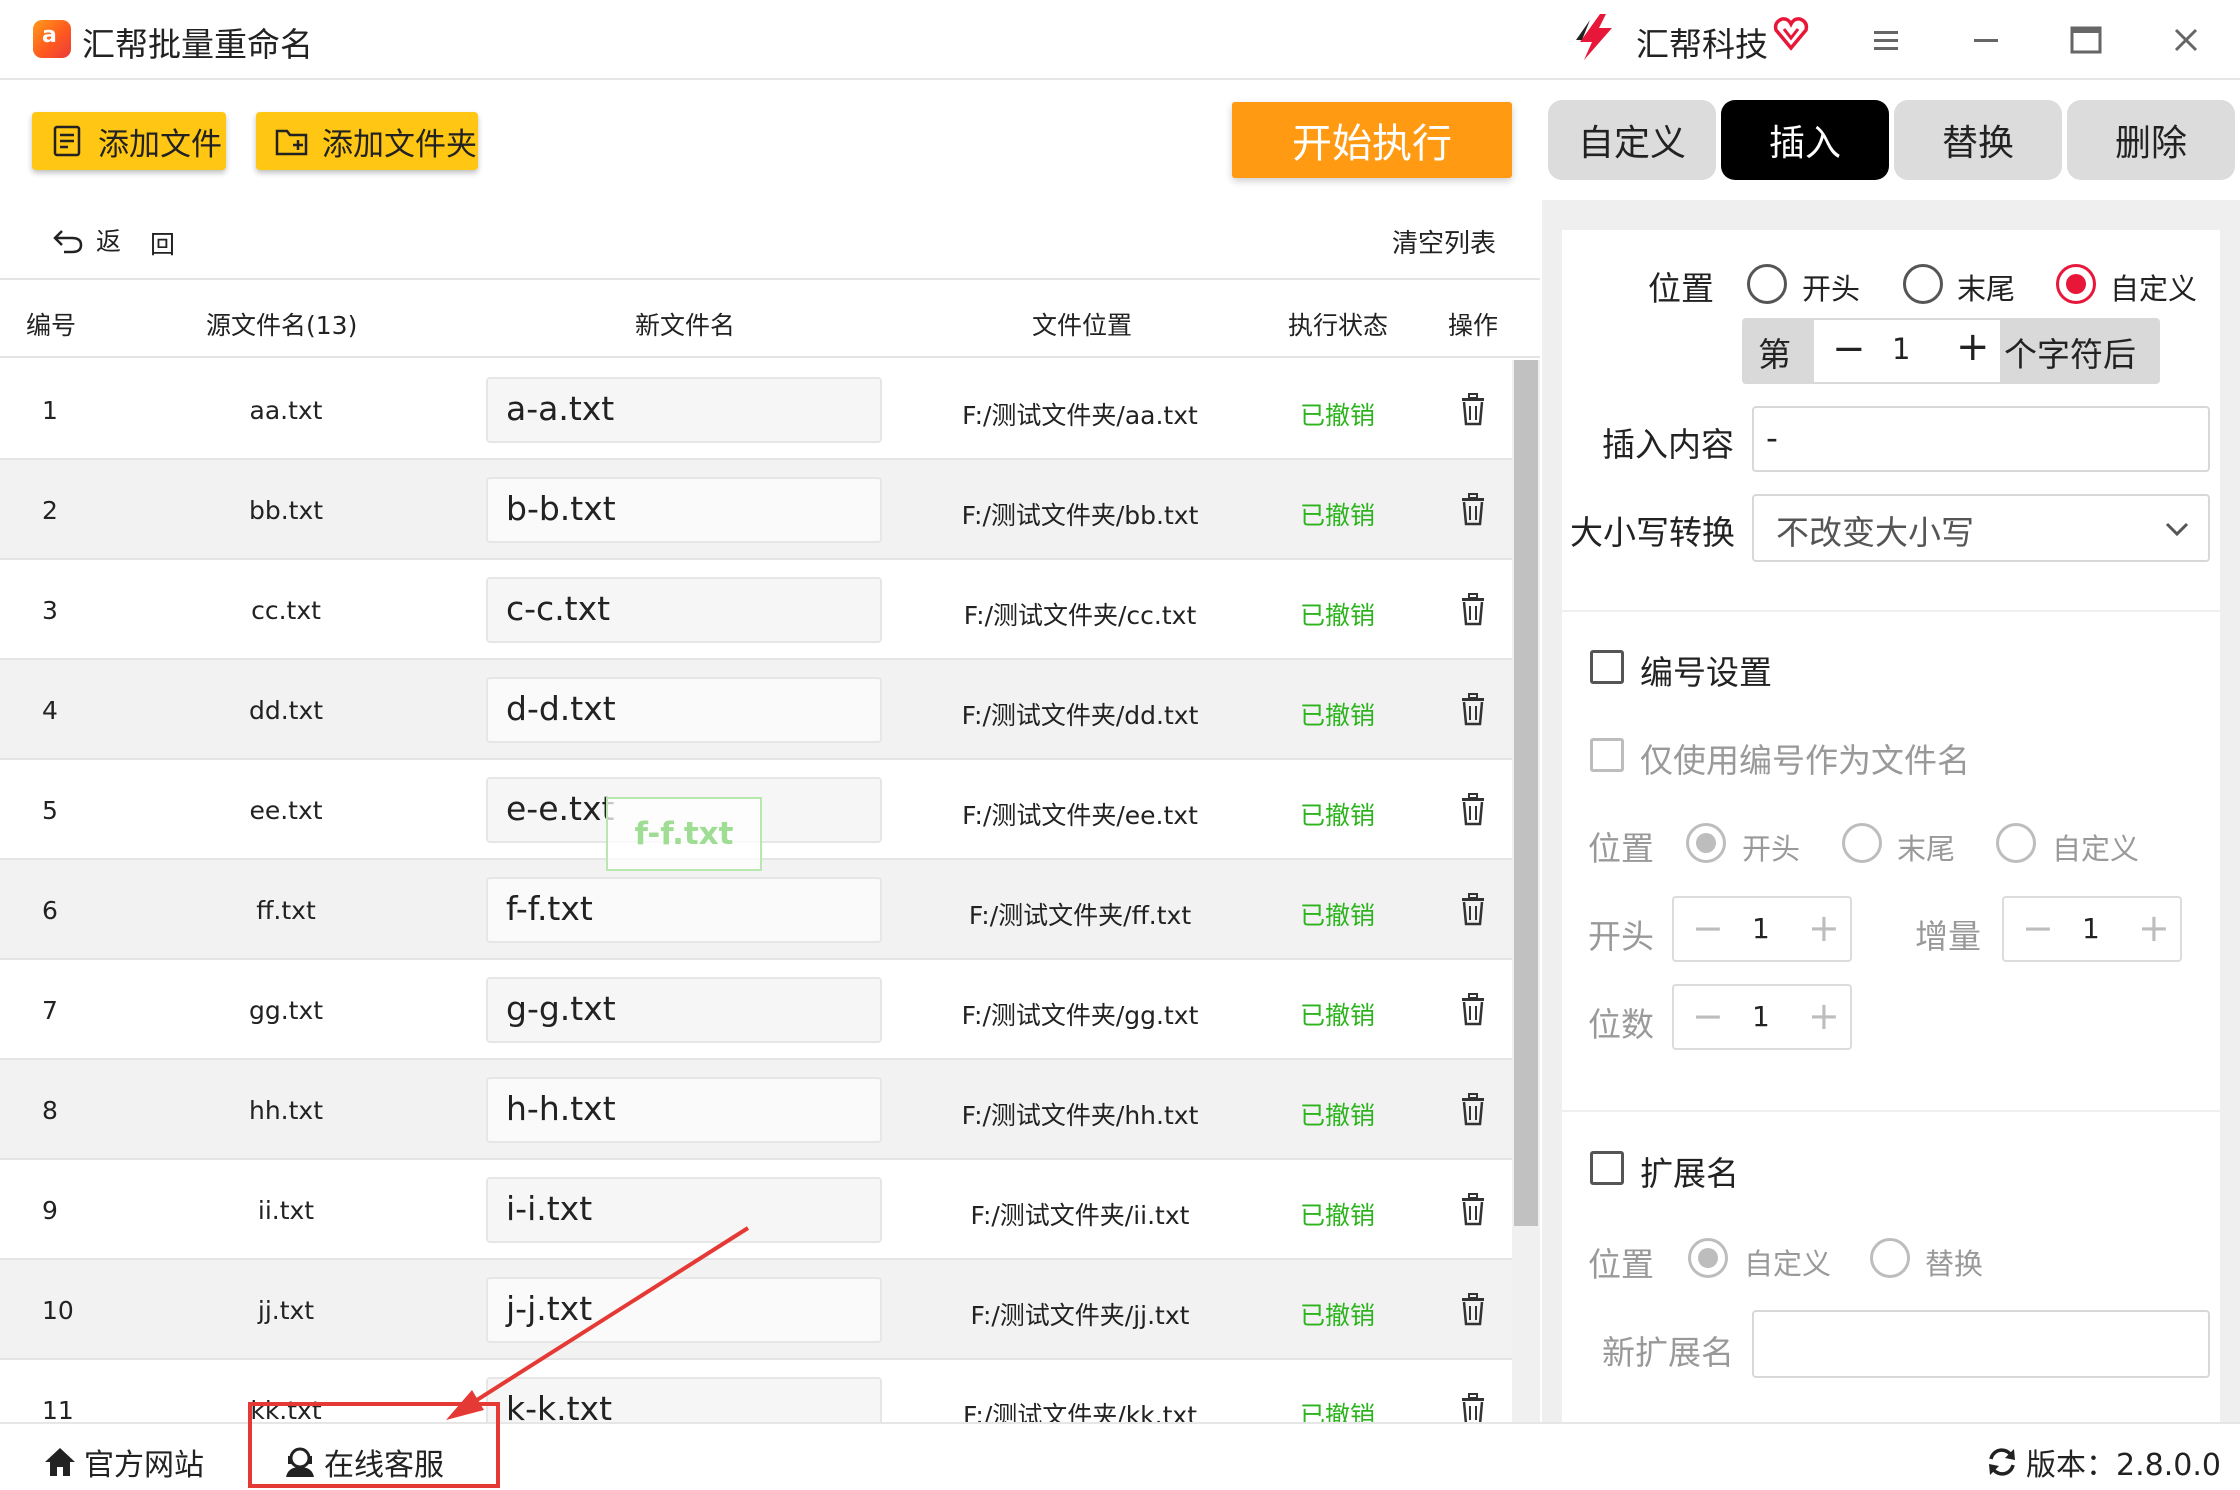 The width and height of the screenshot is (2240, 1490). I want to click on numbering-custom-label: 自定义, so click(2096, 849).